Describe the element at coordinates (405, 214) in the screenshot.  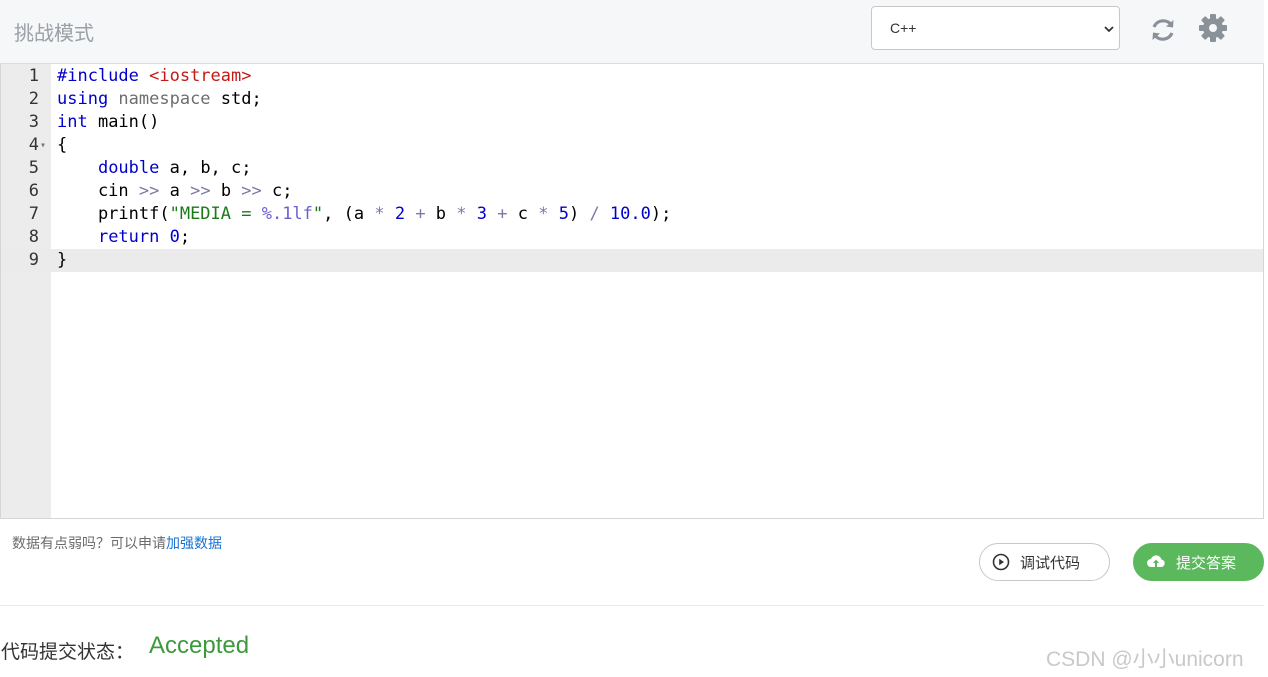
I see `code-token: 2` at that location.